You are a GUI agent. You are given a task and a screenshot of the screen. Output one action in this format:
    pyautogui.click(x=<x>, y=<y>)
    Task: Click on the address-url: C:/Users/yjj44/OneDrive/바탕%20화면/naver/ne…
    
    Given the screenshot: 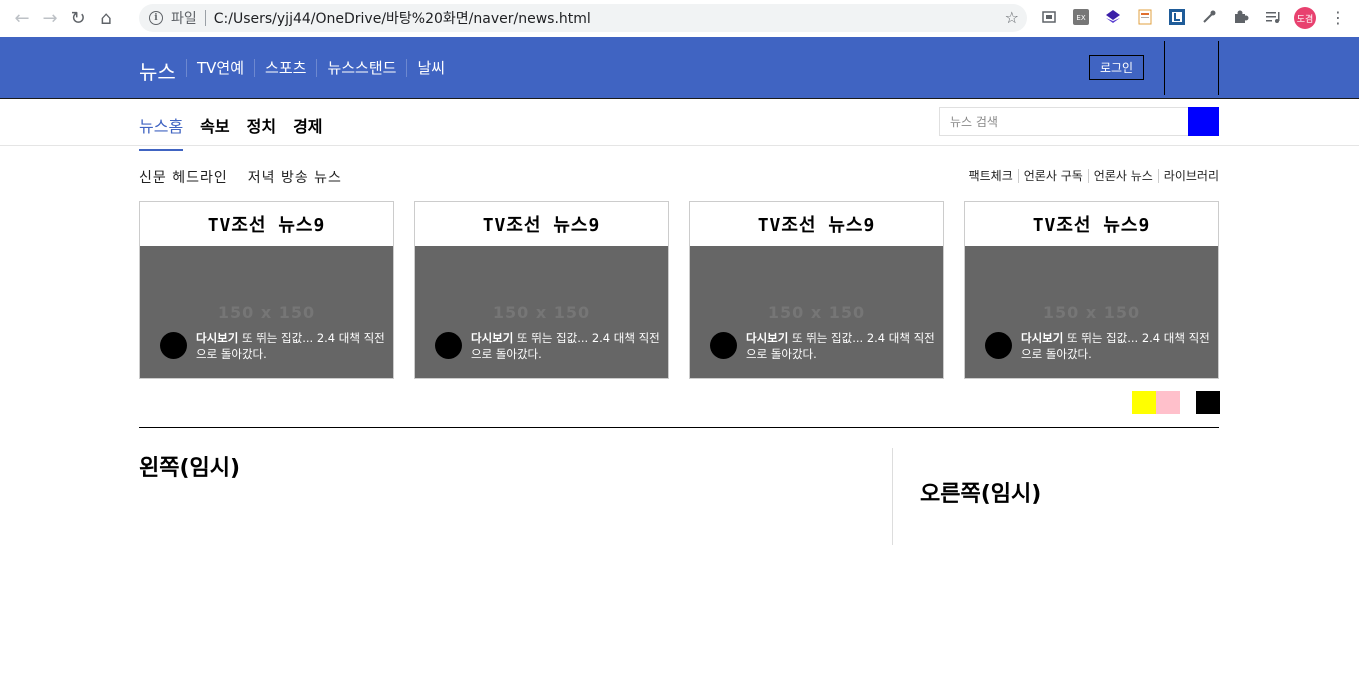 What is the action you would take?
    pyautogui.click(x=402, y=18)
    